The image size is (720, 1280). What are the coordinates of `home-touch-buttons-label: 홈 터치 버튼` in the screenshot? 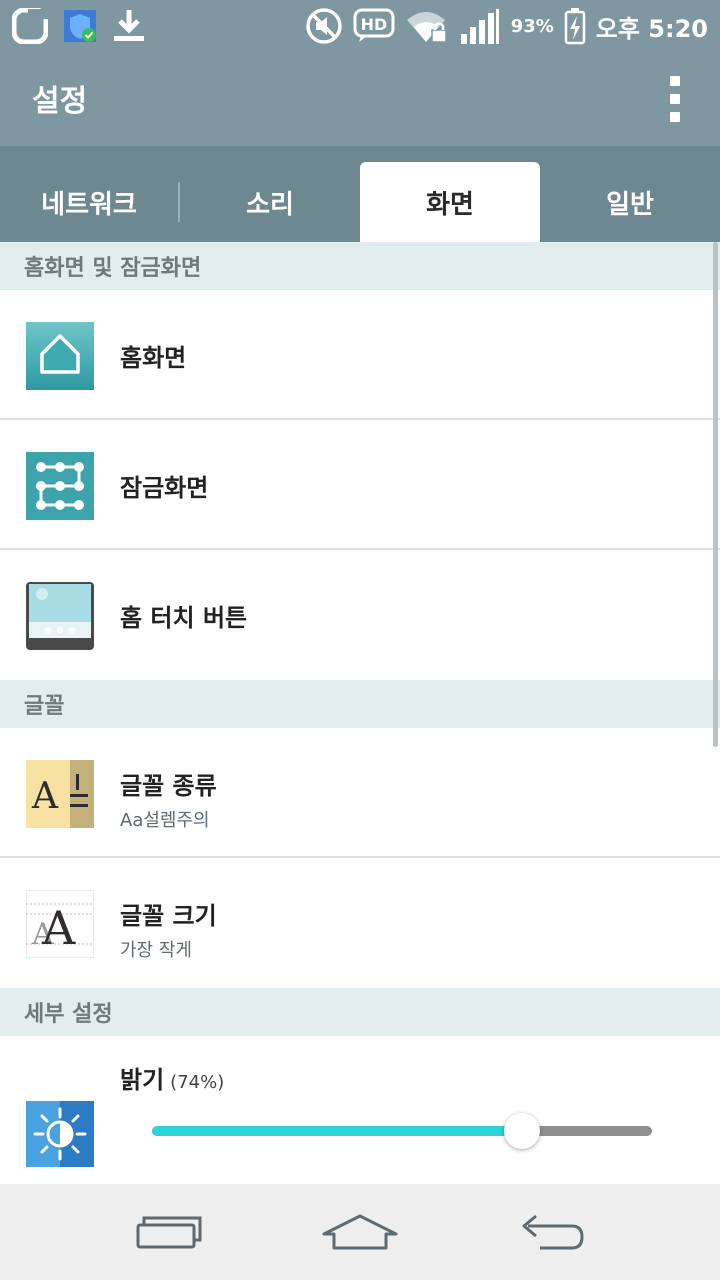 It's located at (184, 618).